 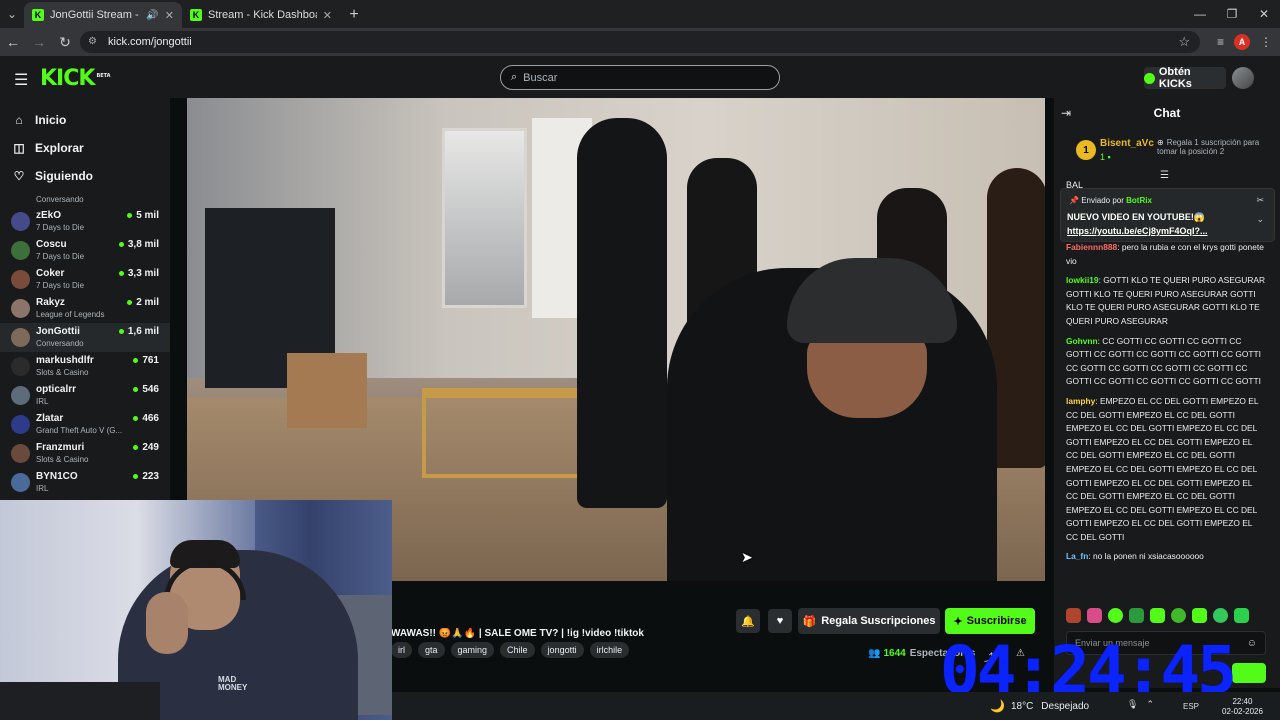 I want to click on follow-heart-icon: ♥, so click(x=780, y=621).